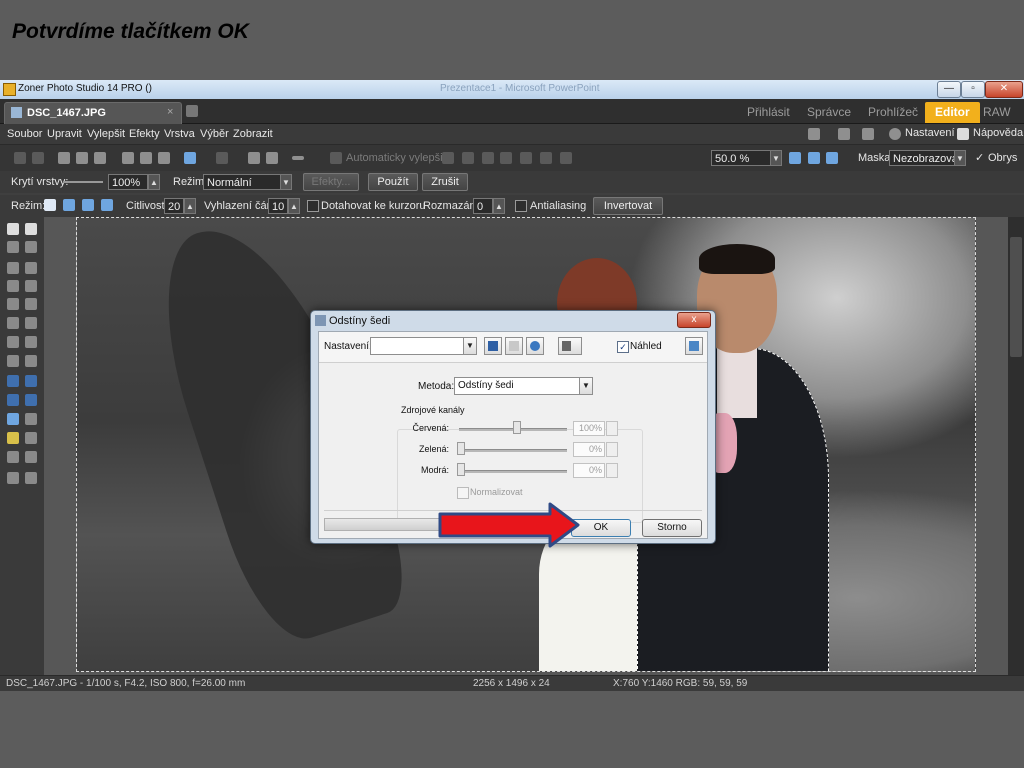 This screenshot has height=768, width=1024. Describe the element at coordinates (31, 323) in the screenshot. I see `burn-tool-icon` at that location.